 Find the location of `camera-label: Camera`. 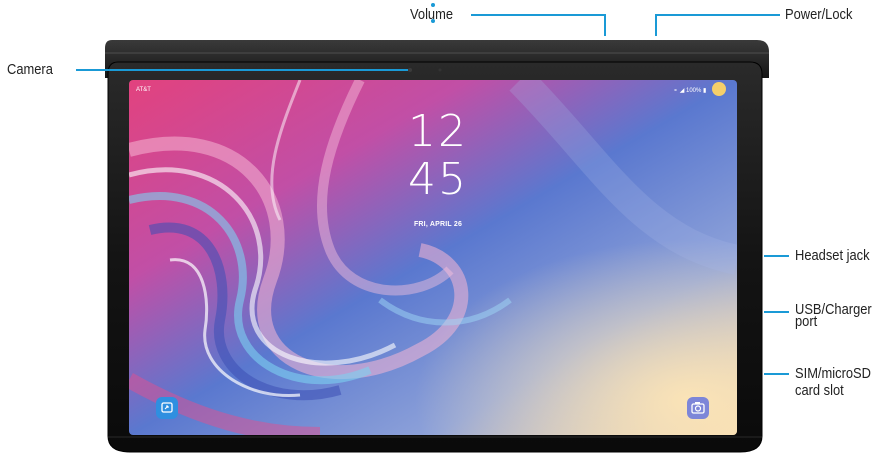

camera-label: Camera is located at coordinates (30, 69).